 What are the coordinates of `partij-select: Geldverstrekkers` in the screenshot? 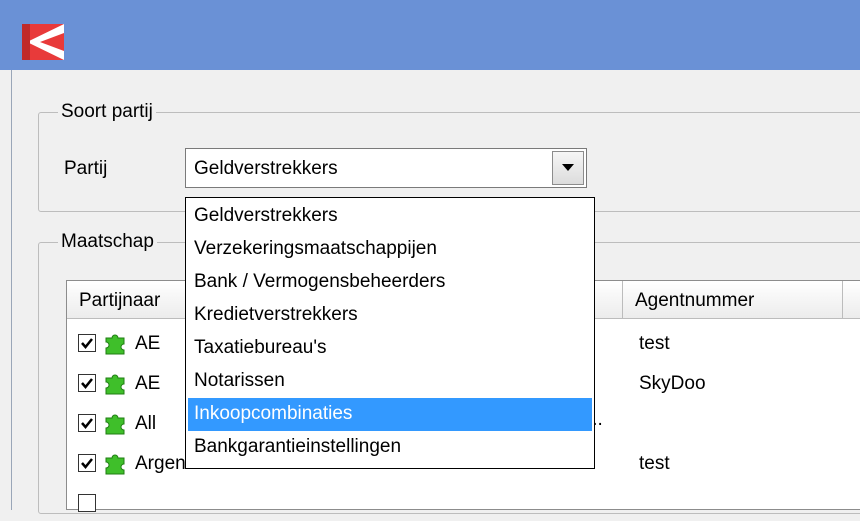 It's located at (386, 168).